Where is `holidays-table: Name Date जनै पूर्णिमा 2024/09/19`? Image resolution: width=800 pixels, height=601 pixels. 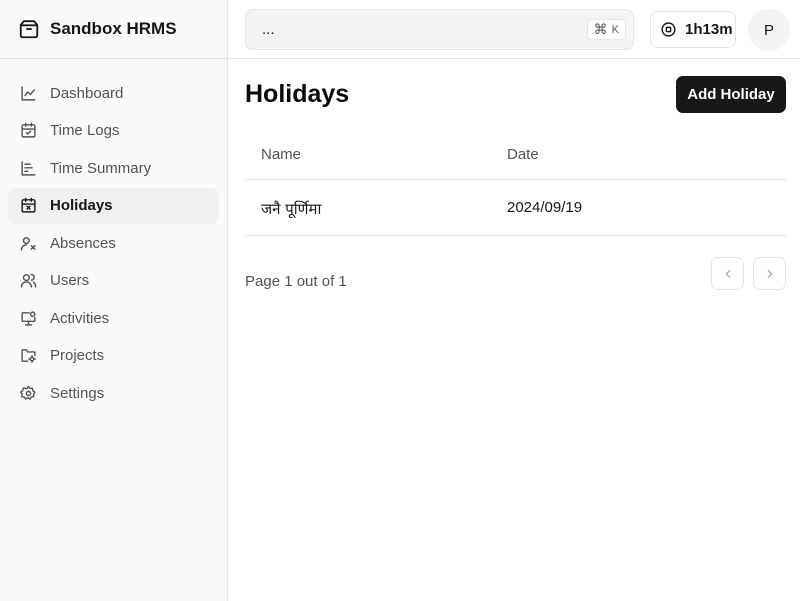 holidays-table: Name Date जनै पूर्णिमा 2024/09/19 is located at coordinates (515, 184).